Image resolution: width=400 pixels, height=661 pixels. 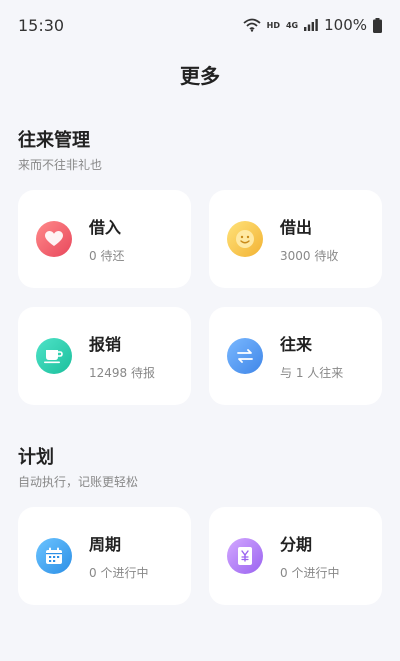 I want to click on card-title: 借出, so click(x=296, y=227).